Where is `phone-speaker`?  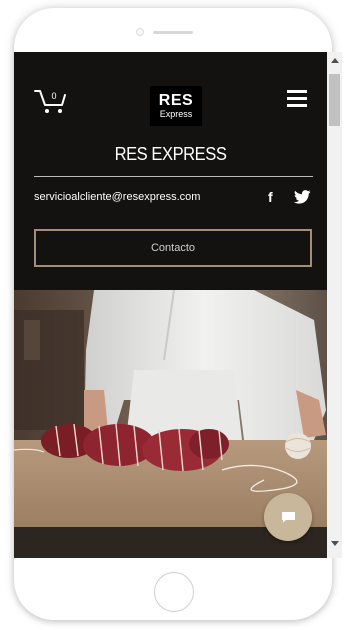 phone-speaker is located at coordinates (173, 32).